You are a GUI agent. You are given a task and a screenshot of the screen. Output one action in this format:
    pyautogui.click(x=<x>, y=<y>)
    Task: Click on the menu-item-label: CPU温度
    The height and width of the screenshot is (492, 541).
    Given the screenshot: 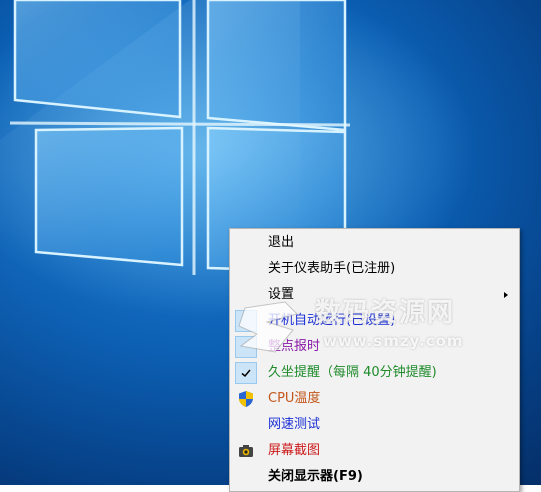 What is the action you would take?
    pyautogui.click(x=294, y=398)
    